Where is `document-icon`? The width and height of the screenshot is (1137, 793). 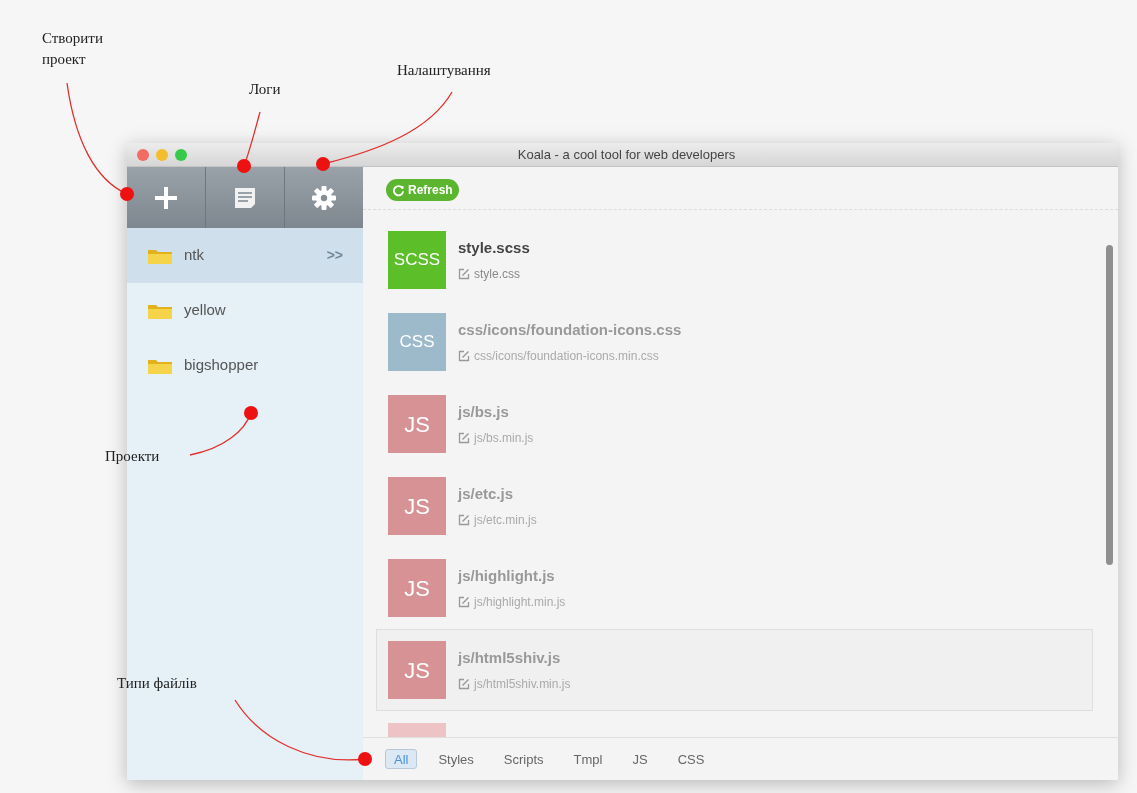 document-icon is located at coordinates (245, 197).